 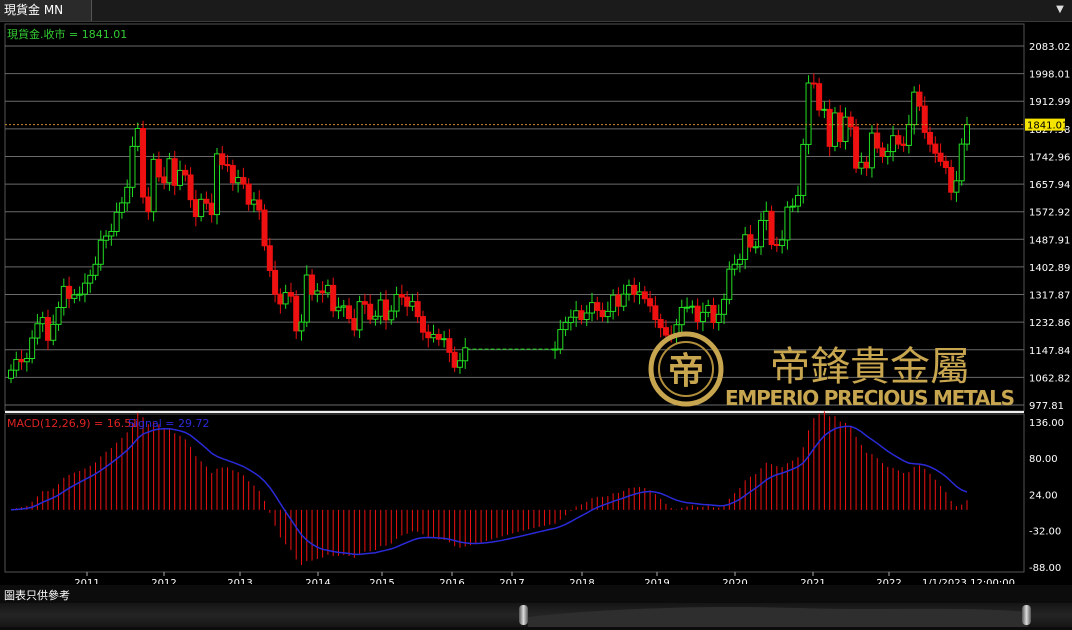 I want to click on last-price-tag: 1841.01, so click(x=1047, y=126).